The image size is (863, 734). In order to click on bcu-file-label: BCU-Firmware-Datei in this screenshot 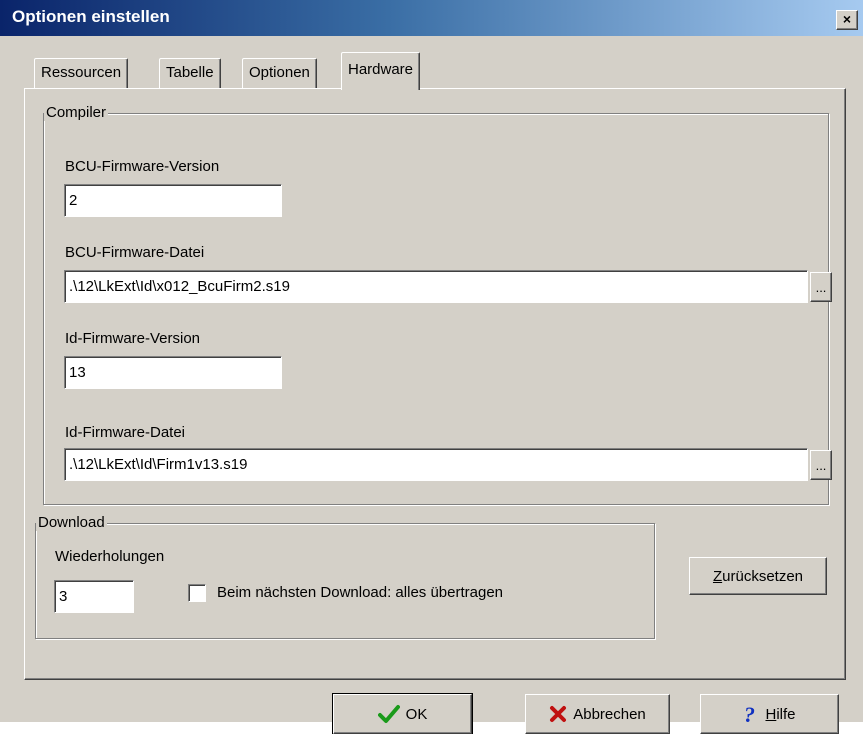, I will do `click(135, 252)`.